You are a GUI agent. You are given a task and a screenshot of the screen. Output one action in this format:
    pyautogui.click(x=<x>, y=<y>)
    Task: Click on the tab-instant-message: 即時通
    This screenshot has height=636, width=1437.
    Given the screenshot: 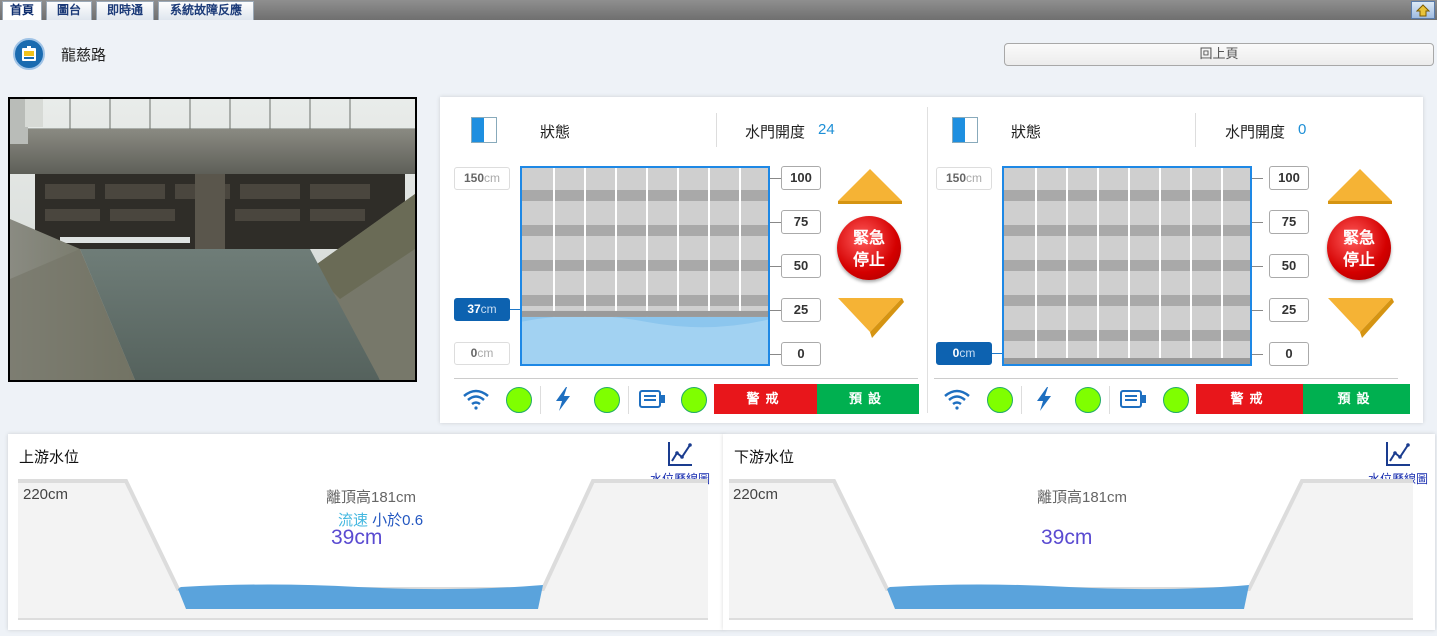 What is the action you would take?
    pyautogui.click(x=125, y=10)
    